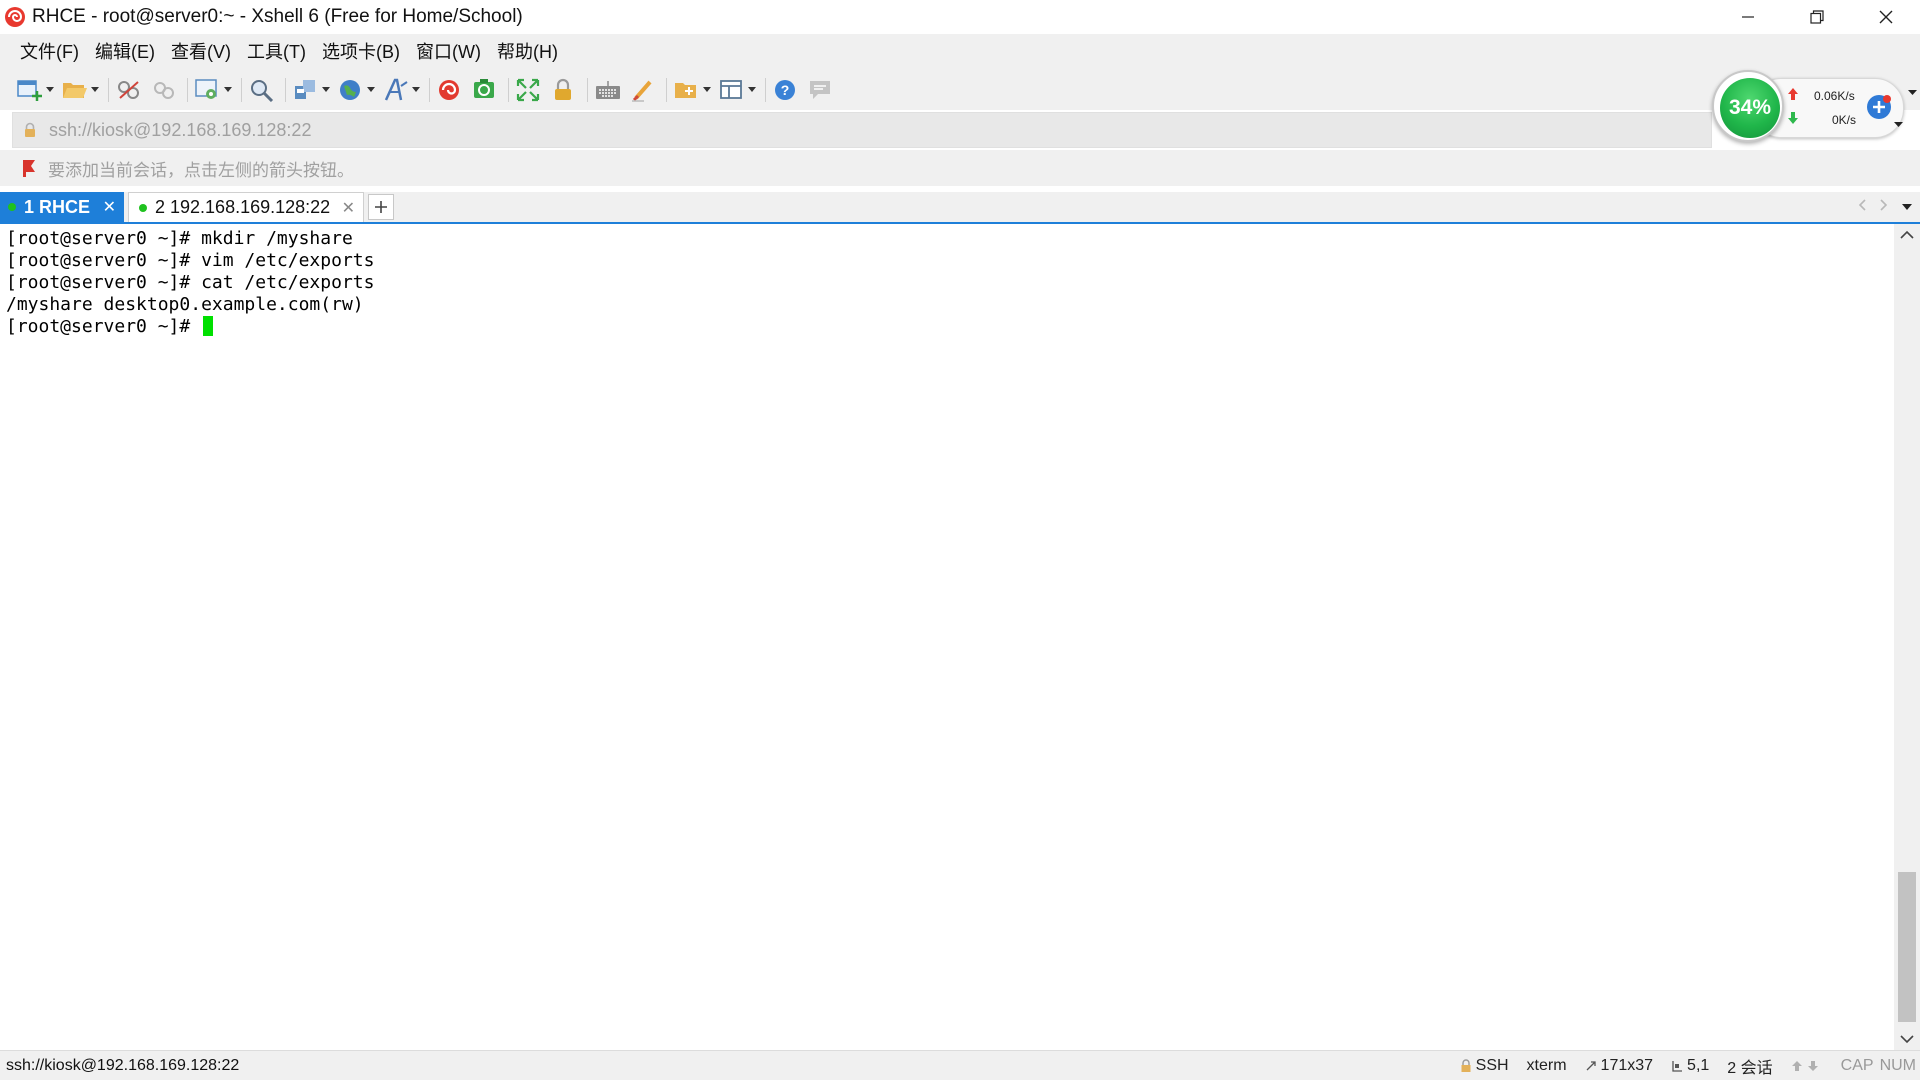 The height and width of the screenshot is (1080, 1920). I want to click on tab-prev-button, so click(1862, 207).